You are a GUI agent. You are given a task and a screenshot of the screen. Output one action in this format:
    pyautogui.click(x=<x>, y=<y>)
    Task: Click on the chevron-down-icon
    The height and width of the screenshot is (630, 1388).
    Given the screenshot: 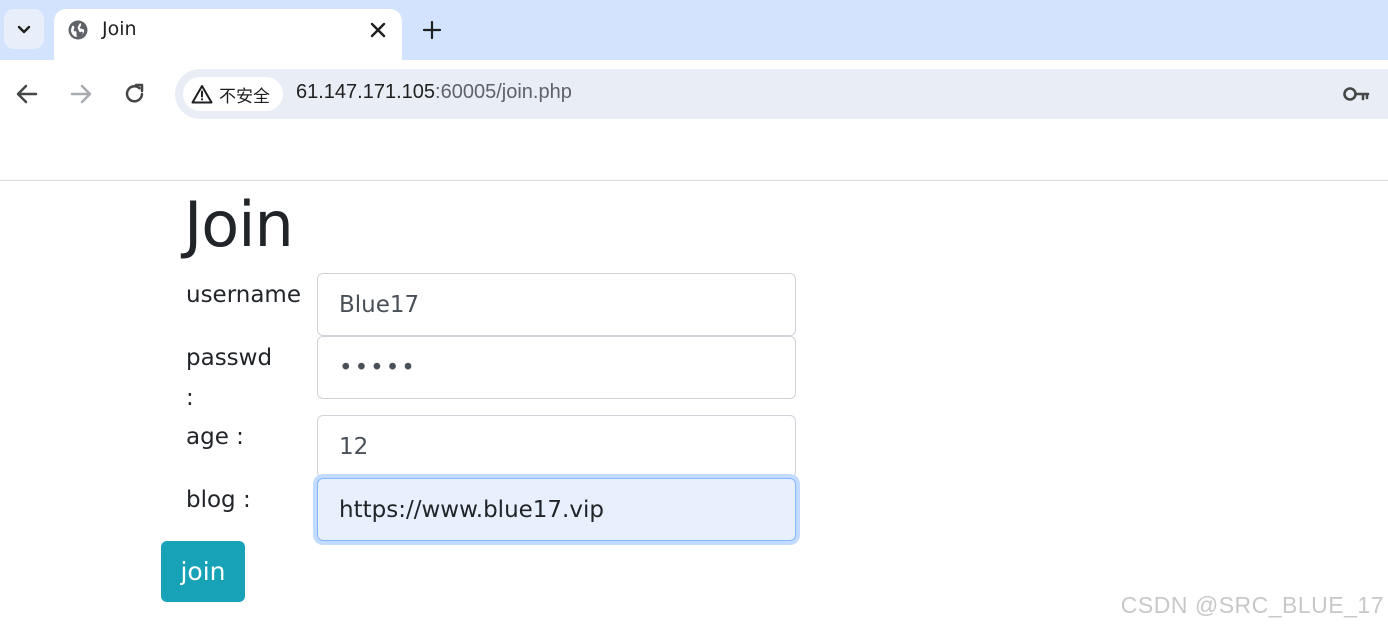 What is the action you would take?
    pyautogui.click(x=24, y=29)
    